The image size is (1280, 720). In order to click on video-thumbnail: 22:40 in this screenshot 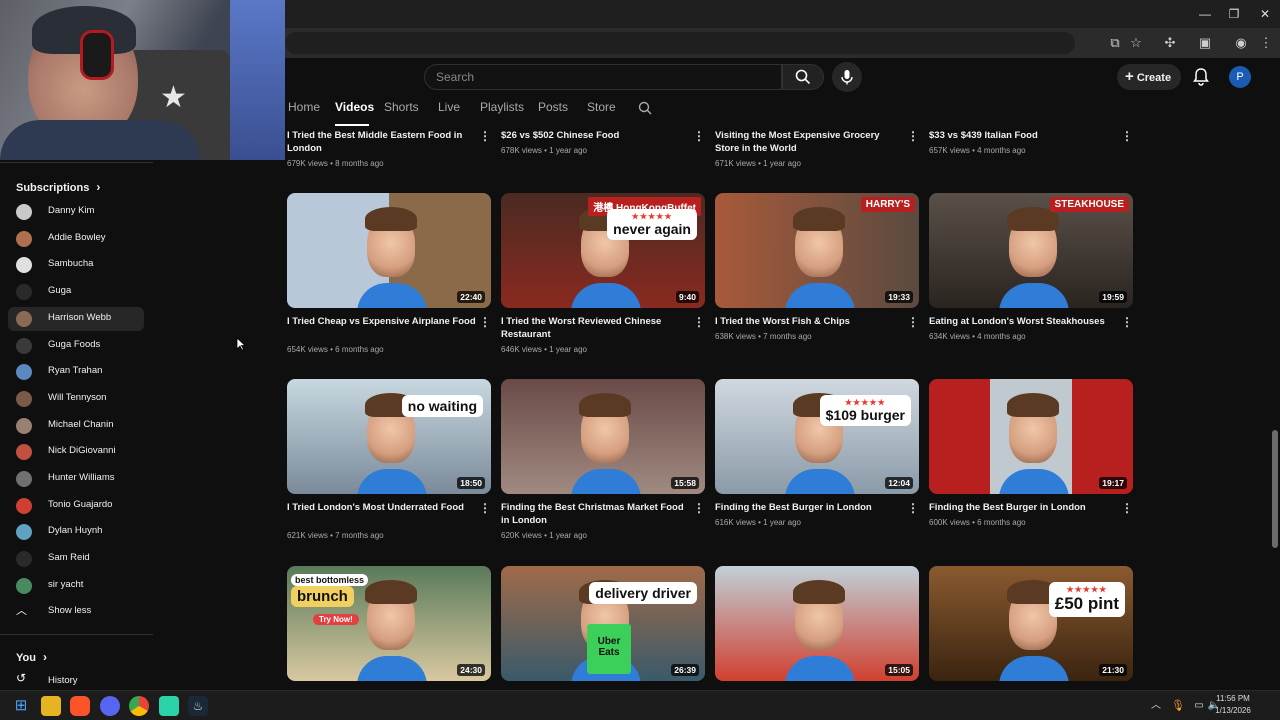, I will do `click(389, 250)`.